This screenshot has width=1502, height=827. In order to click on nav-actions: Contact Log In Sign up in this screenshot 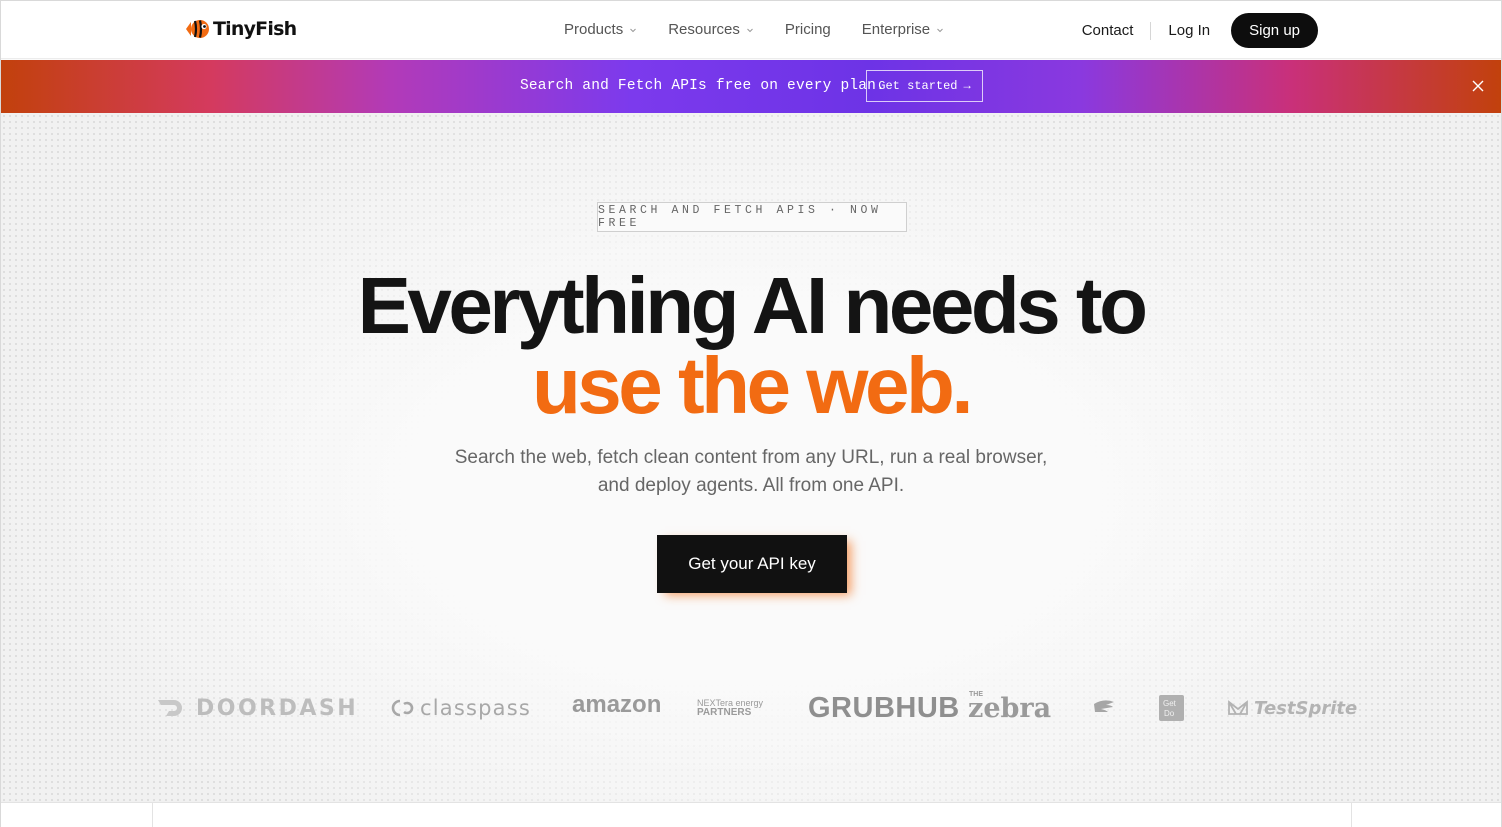, I will do `click(1200, 30)`.